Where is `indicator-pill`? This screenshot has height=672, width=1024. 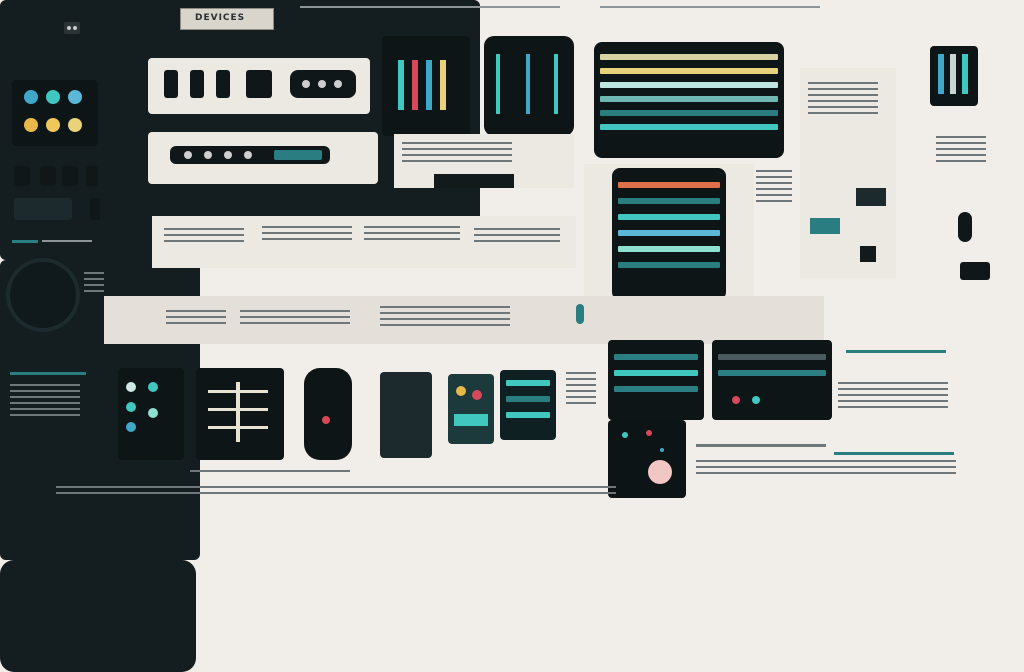
indicator-pill is located at coordinates (580, 314).